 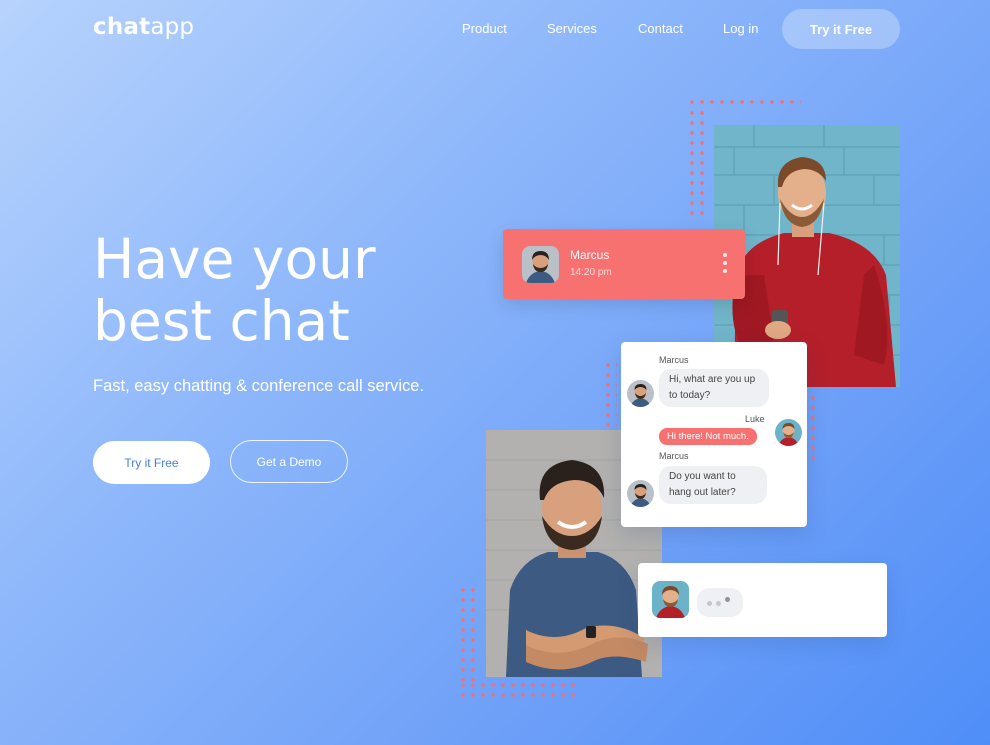 I want to click on message-sender: Luke, so click(x=755, y=419).